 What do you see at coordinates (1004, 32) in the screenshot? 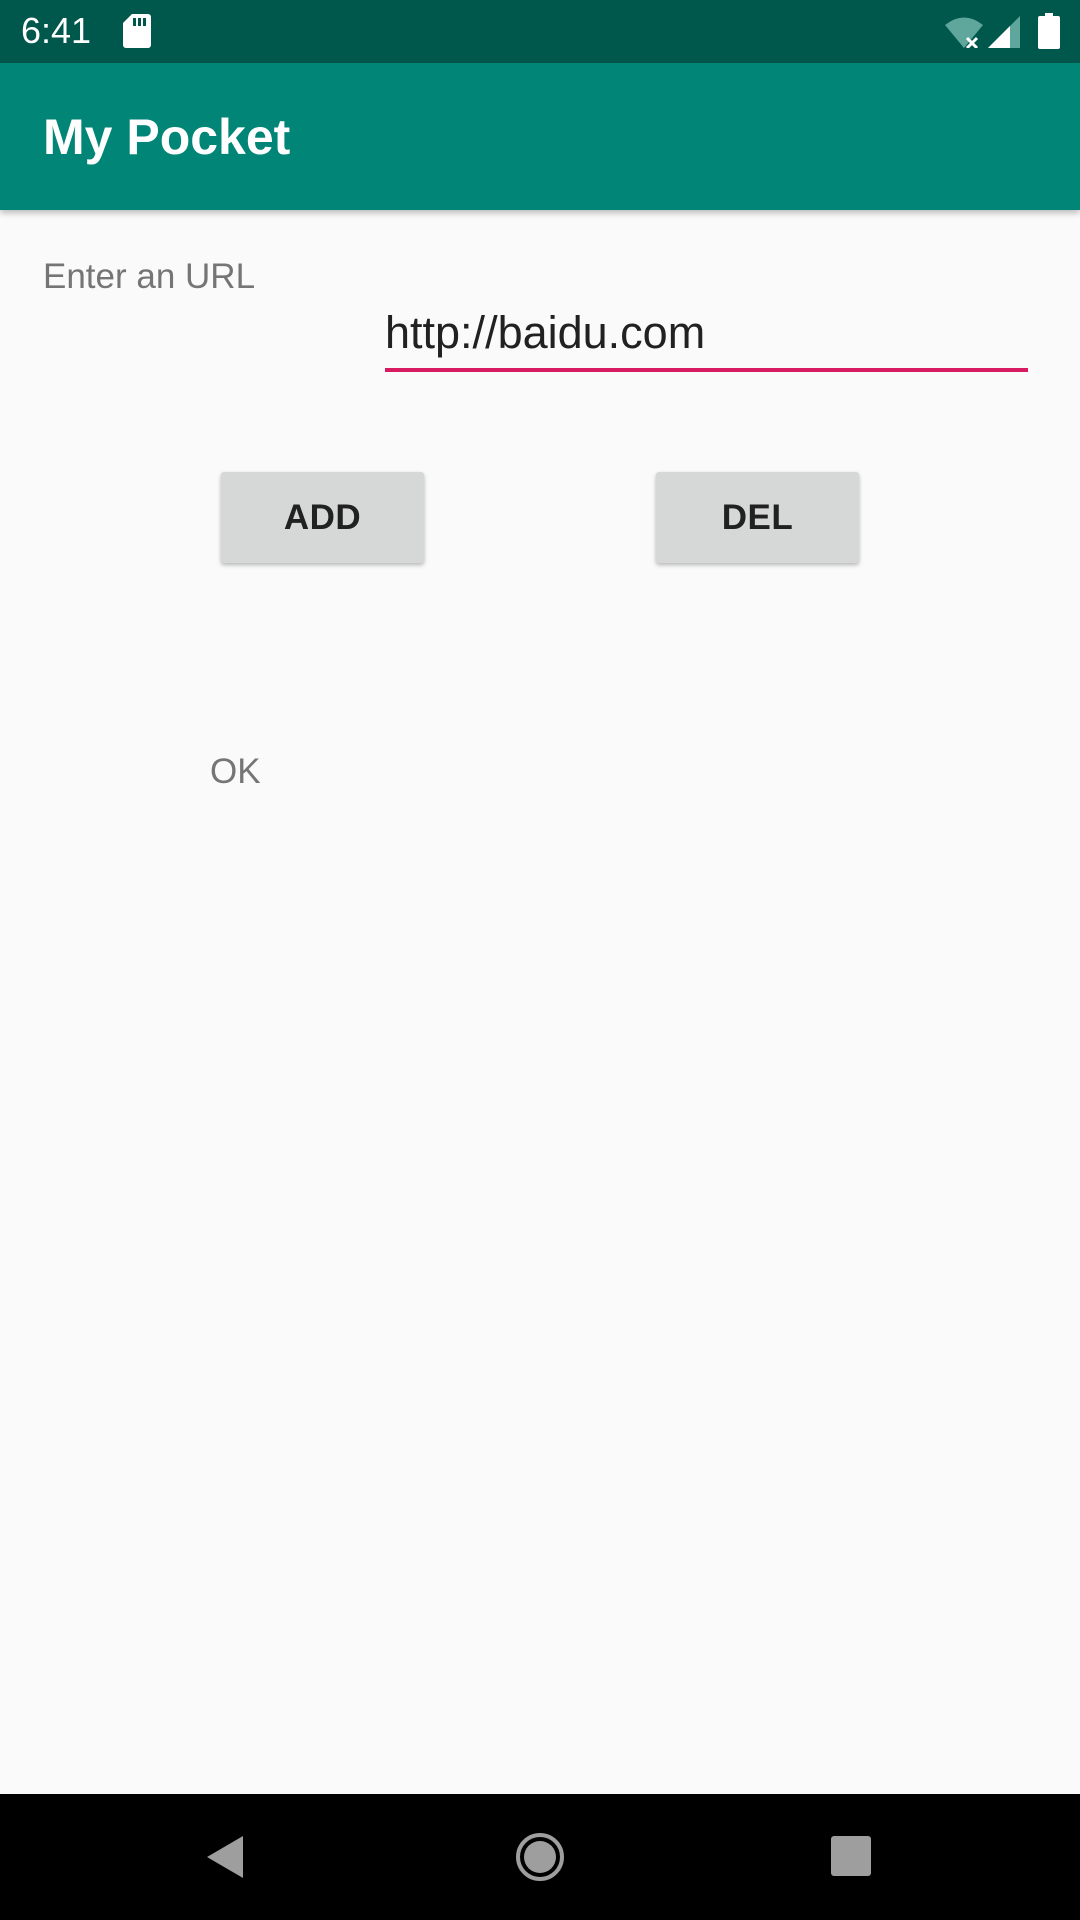
I see `signal-icon` at bounding box center [1004, 32].